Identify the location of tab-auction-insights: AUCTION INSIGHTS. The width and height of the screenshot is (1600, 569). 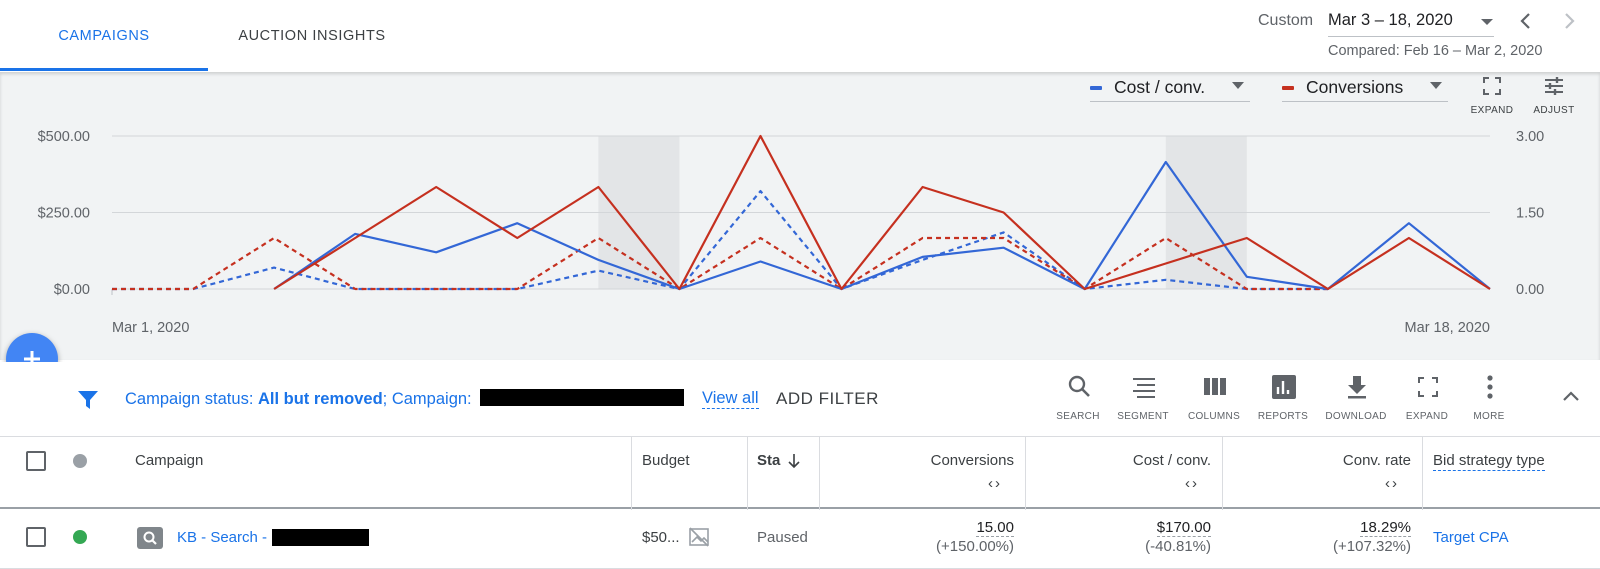
(312, 36).